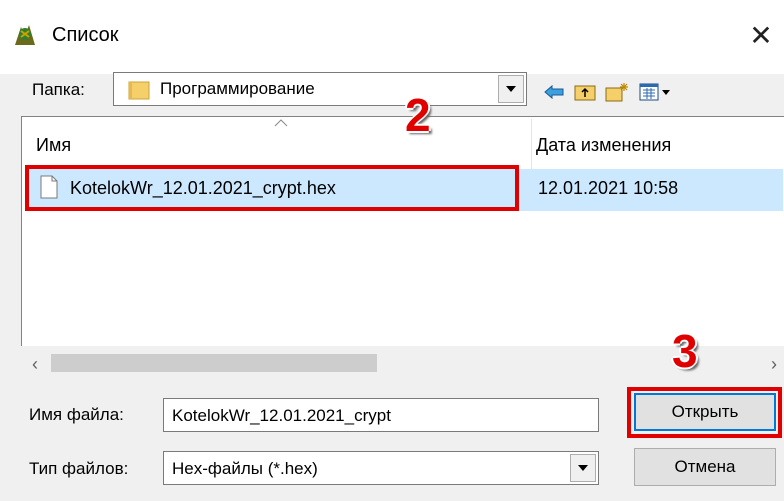 The image size is (784, 501). I want to click on filetype-dropdown-arrow, so click(583, 468).